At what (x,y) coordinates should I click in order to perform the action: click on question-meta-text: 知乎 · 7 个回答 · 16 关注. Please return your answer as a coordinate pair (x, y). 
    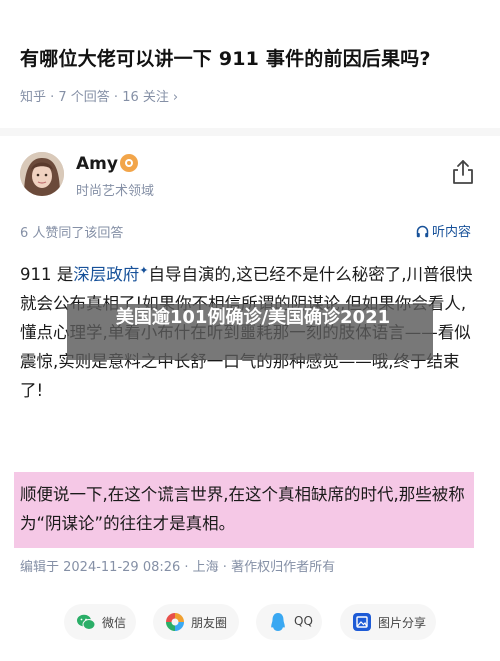
    Looking at the image, I should click on (94, 97).